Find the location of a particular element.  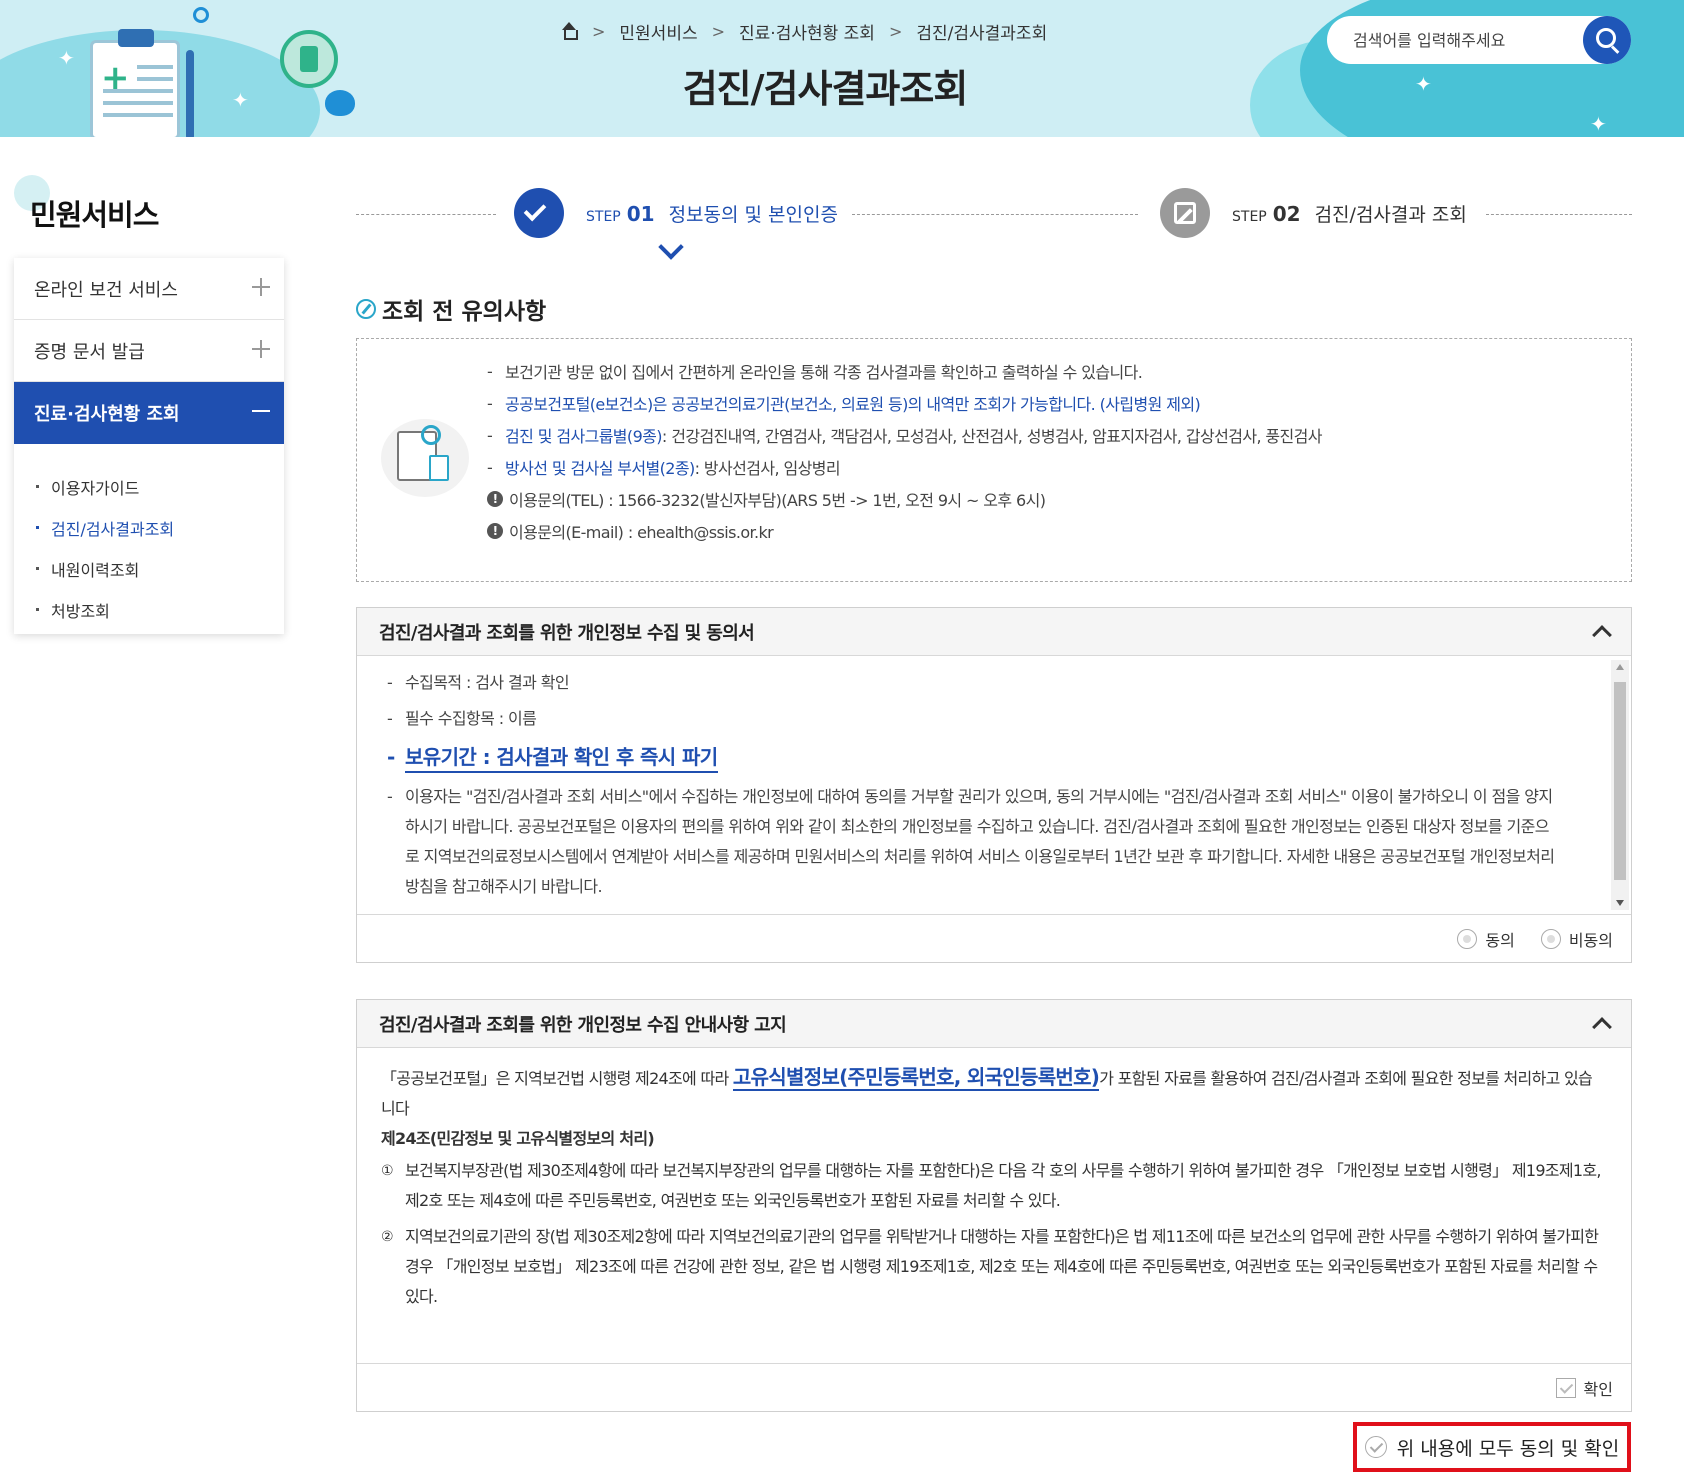

breadcrumb-item: 진료·검사현황 조회 is located at coordinates (807, 31).